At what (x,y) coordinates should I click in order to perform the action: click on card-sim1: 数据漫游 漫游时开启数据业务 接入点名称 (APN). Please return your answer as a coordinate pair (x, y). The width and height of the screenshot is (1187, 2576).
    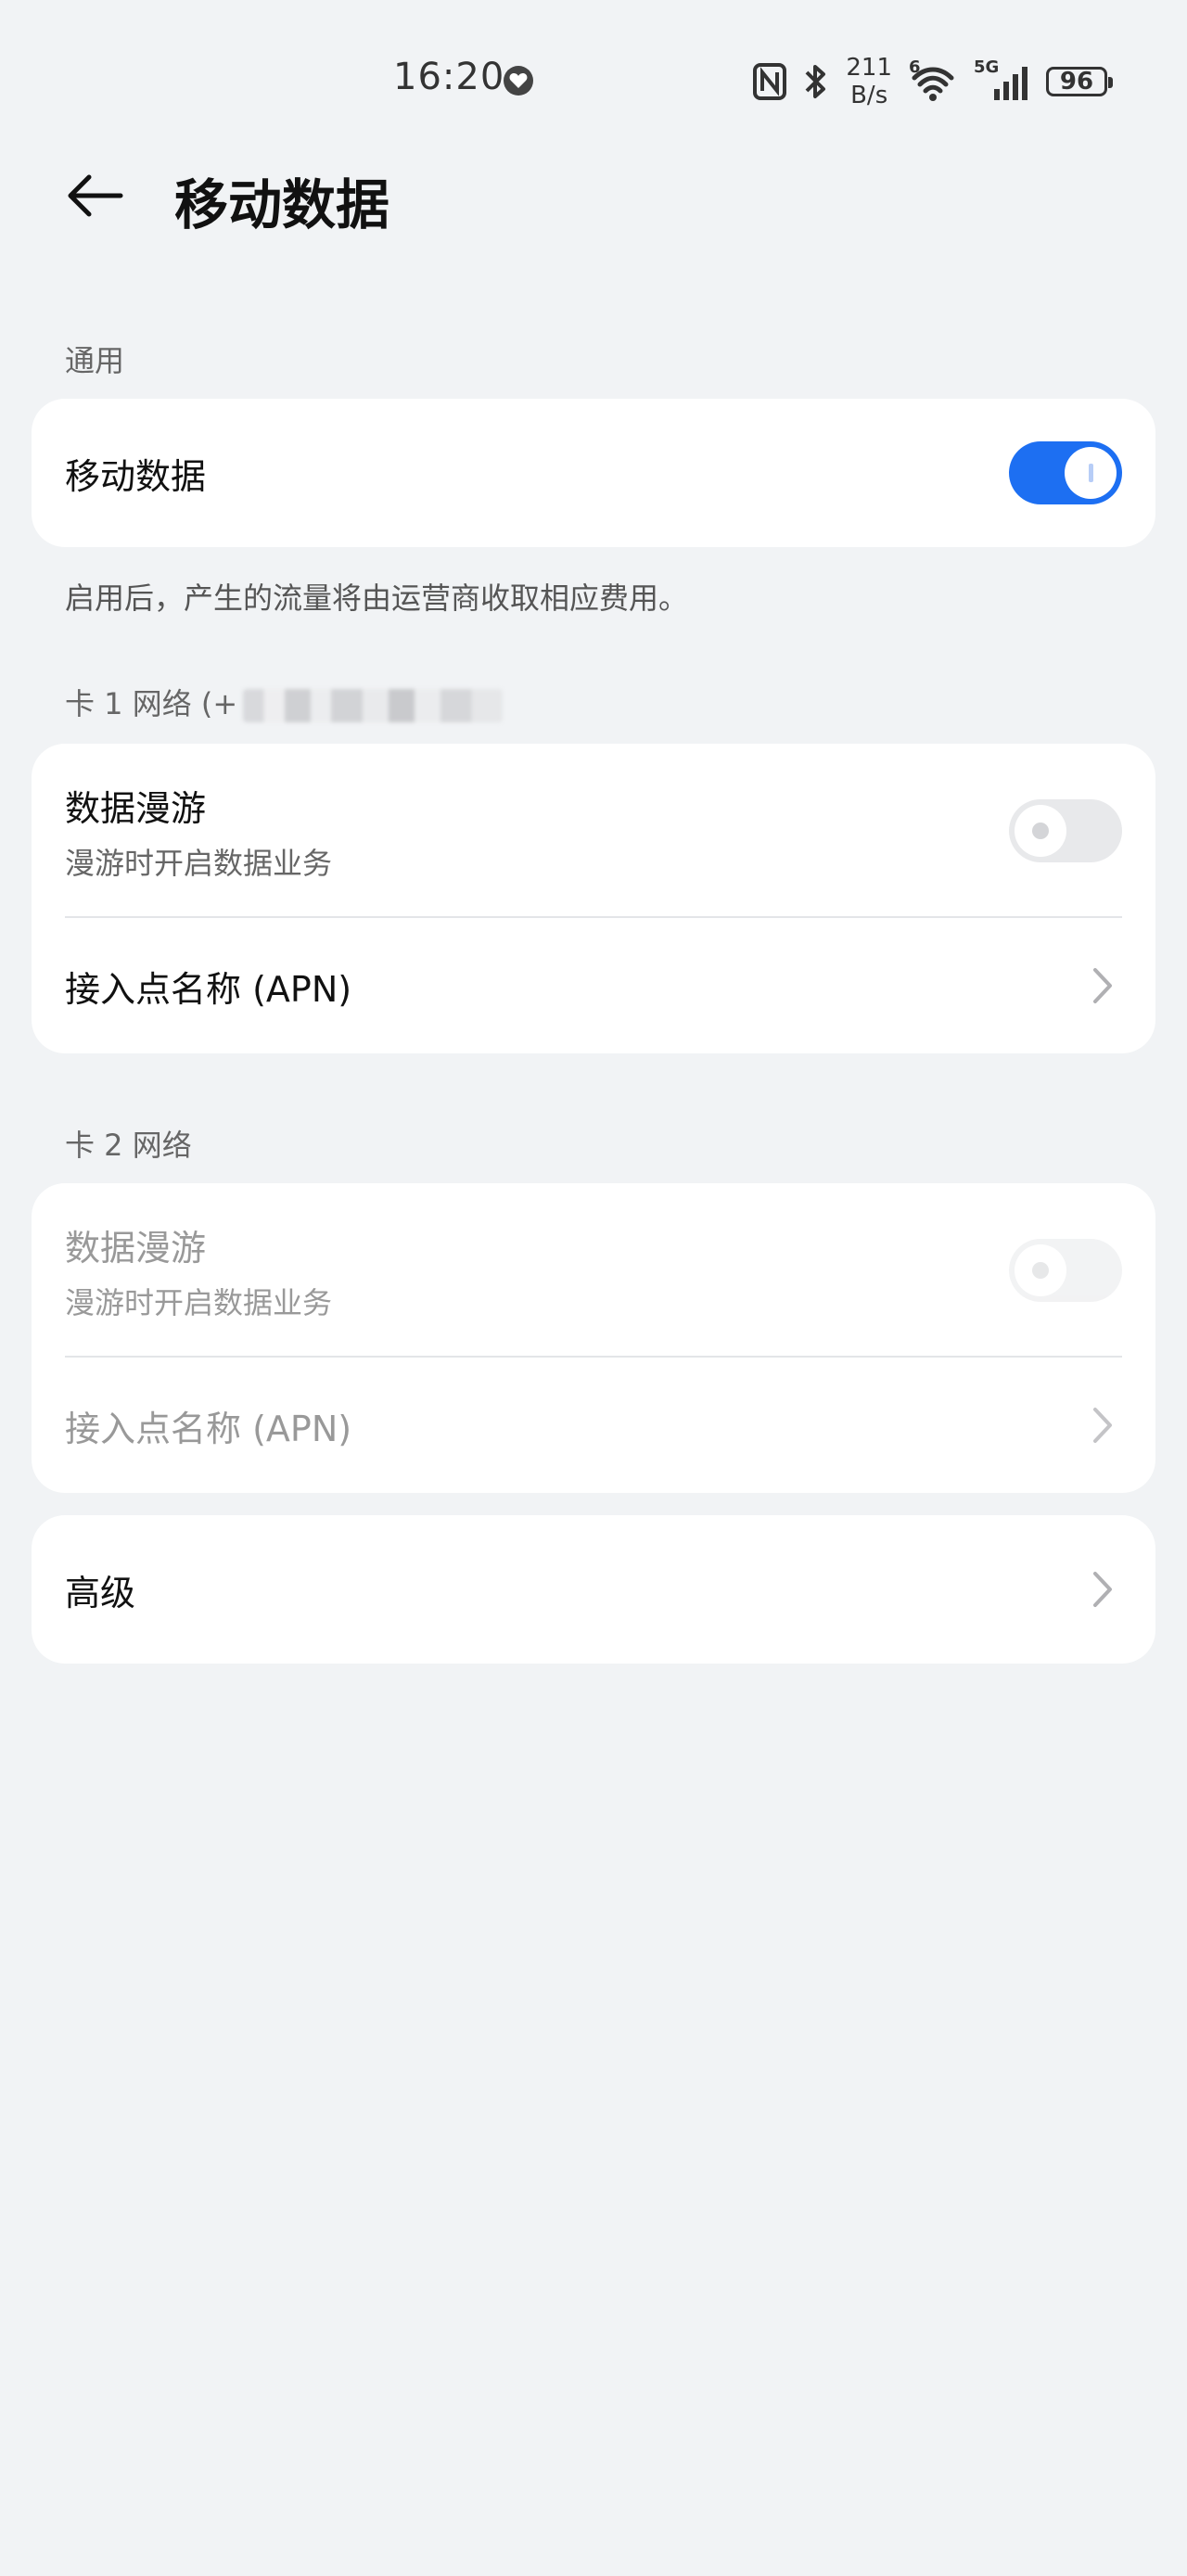
    Looking at the image, I should click on (593, 898).